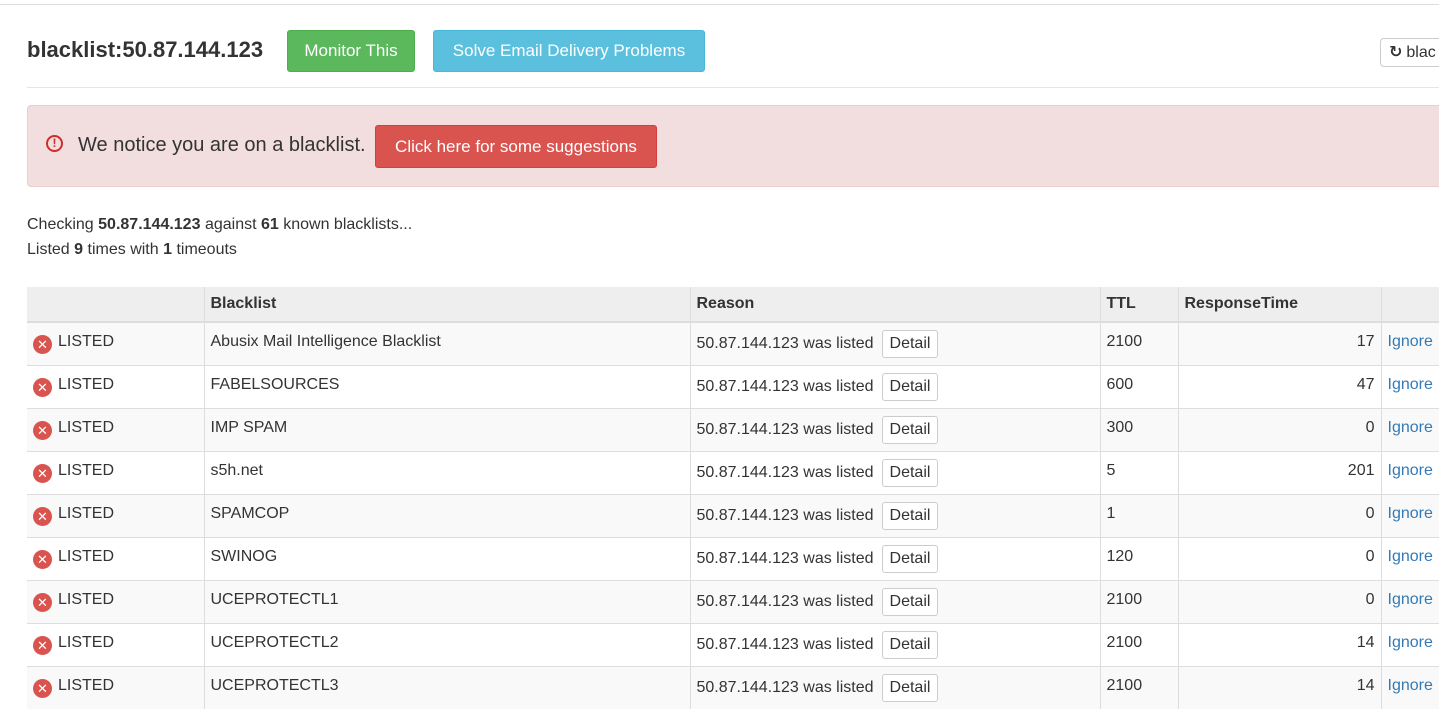  What do you see at coordinates (1138, 429) in the screenshot?
I see `ttl-value: 300` at bounding box center [1138, 429].